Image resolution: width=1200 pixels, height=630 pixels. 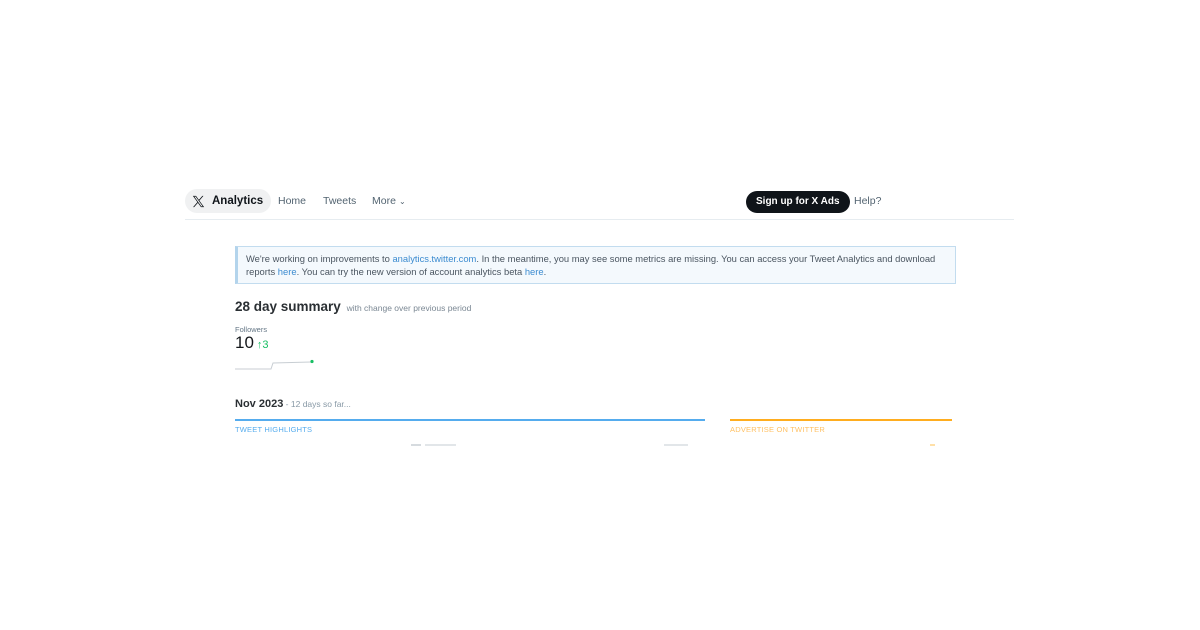 What do you see at coordinates (244, 342) in the screenshot?
I see `followers-value: 10` at bounding box center [244, 342].